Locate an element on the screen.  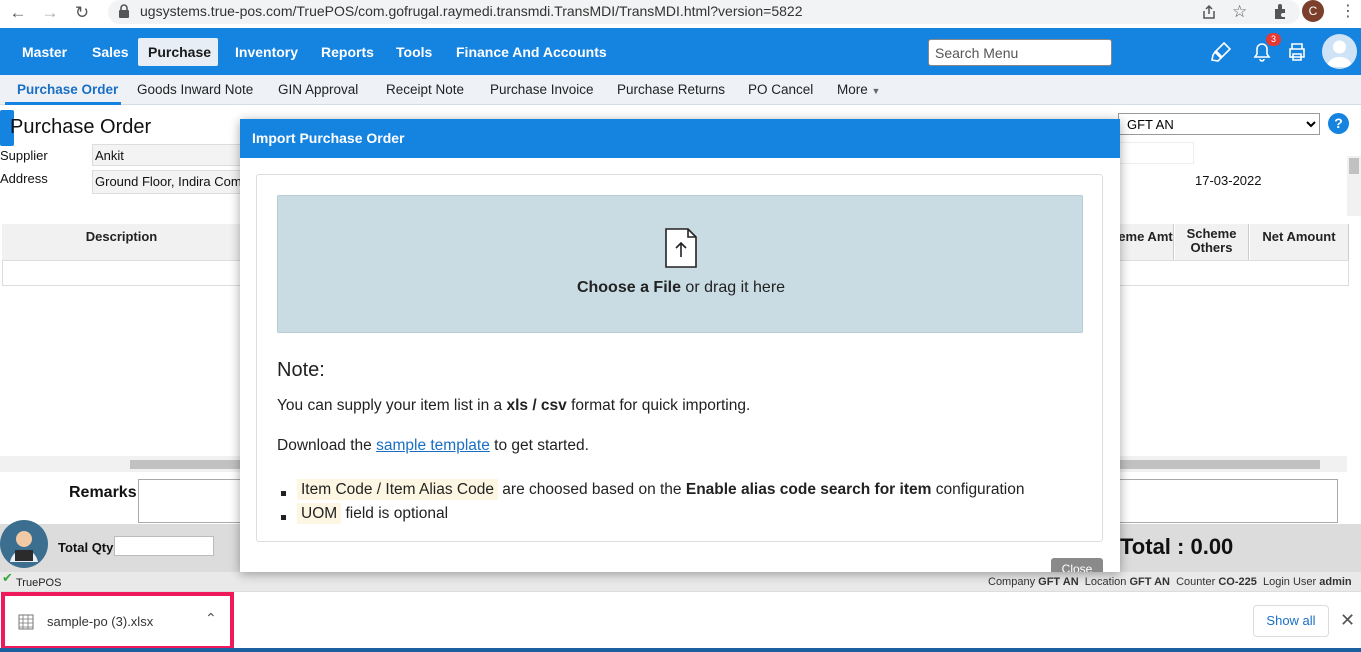
show-all-button: Show all is located at coordinates (1291, 621).